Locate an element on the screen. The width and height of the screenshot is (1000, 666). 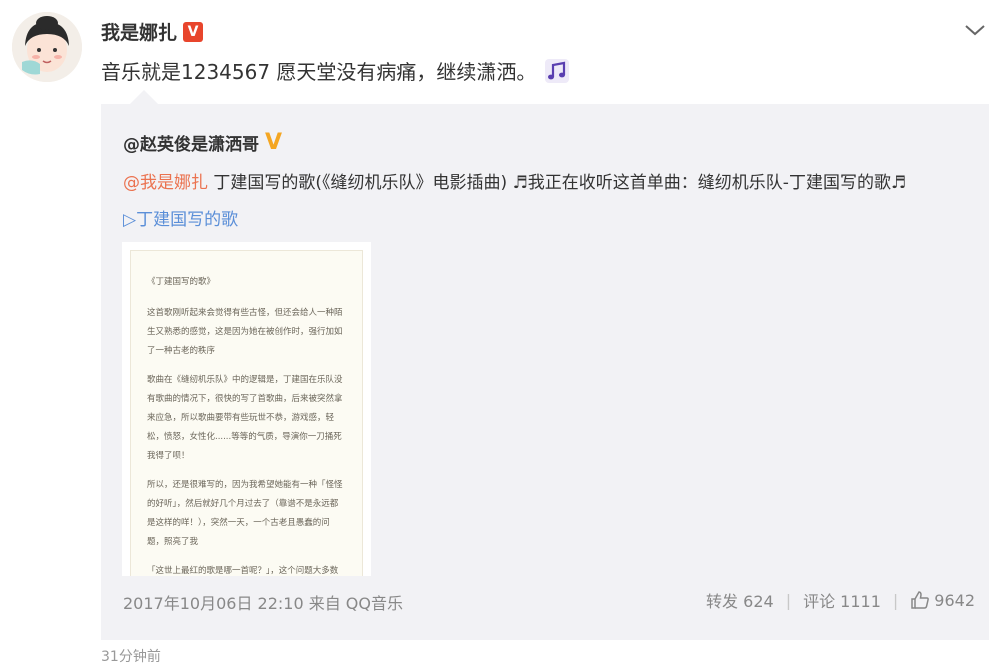
original-author: @赵英俊是潇洒哥 V is located at coordinates (202, 142).